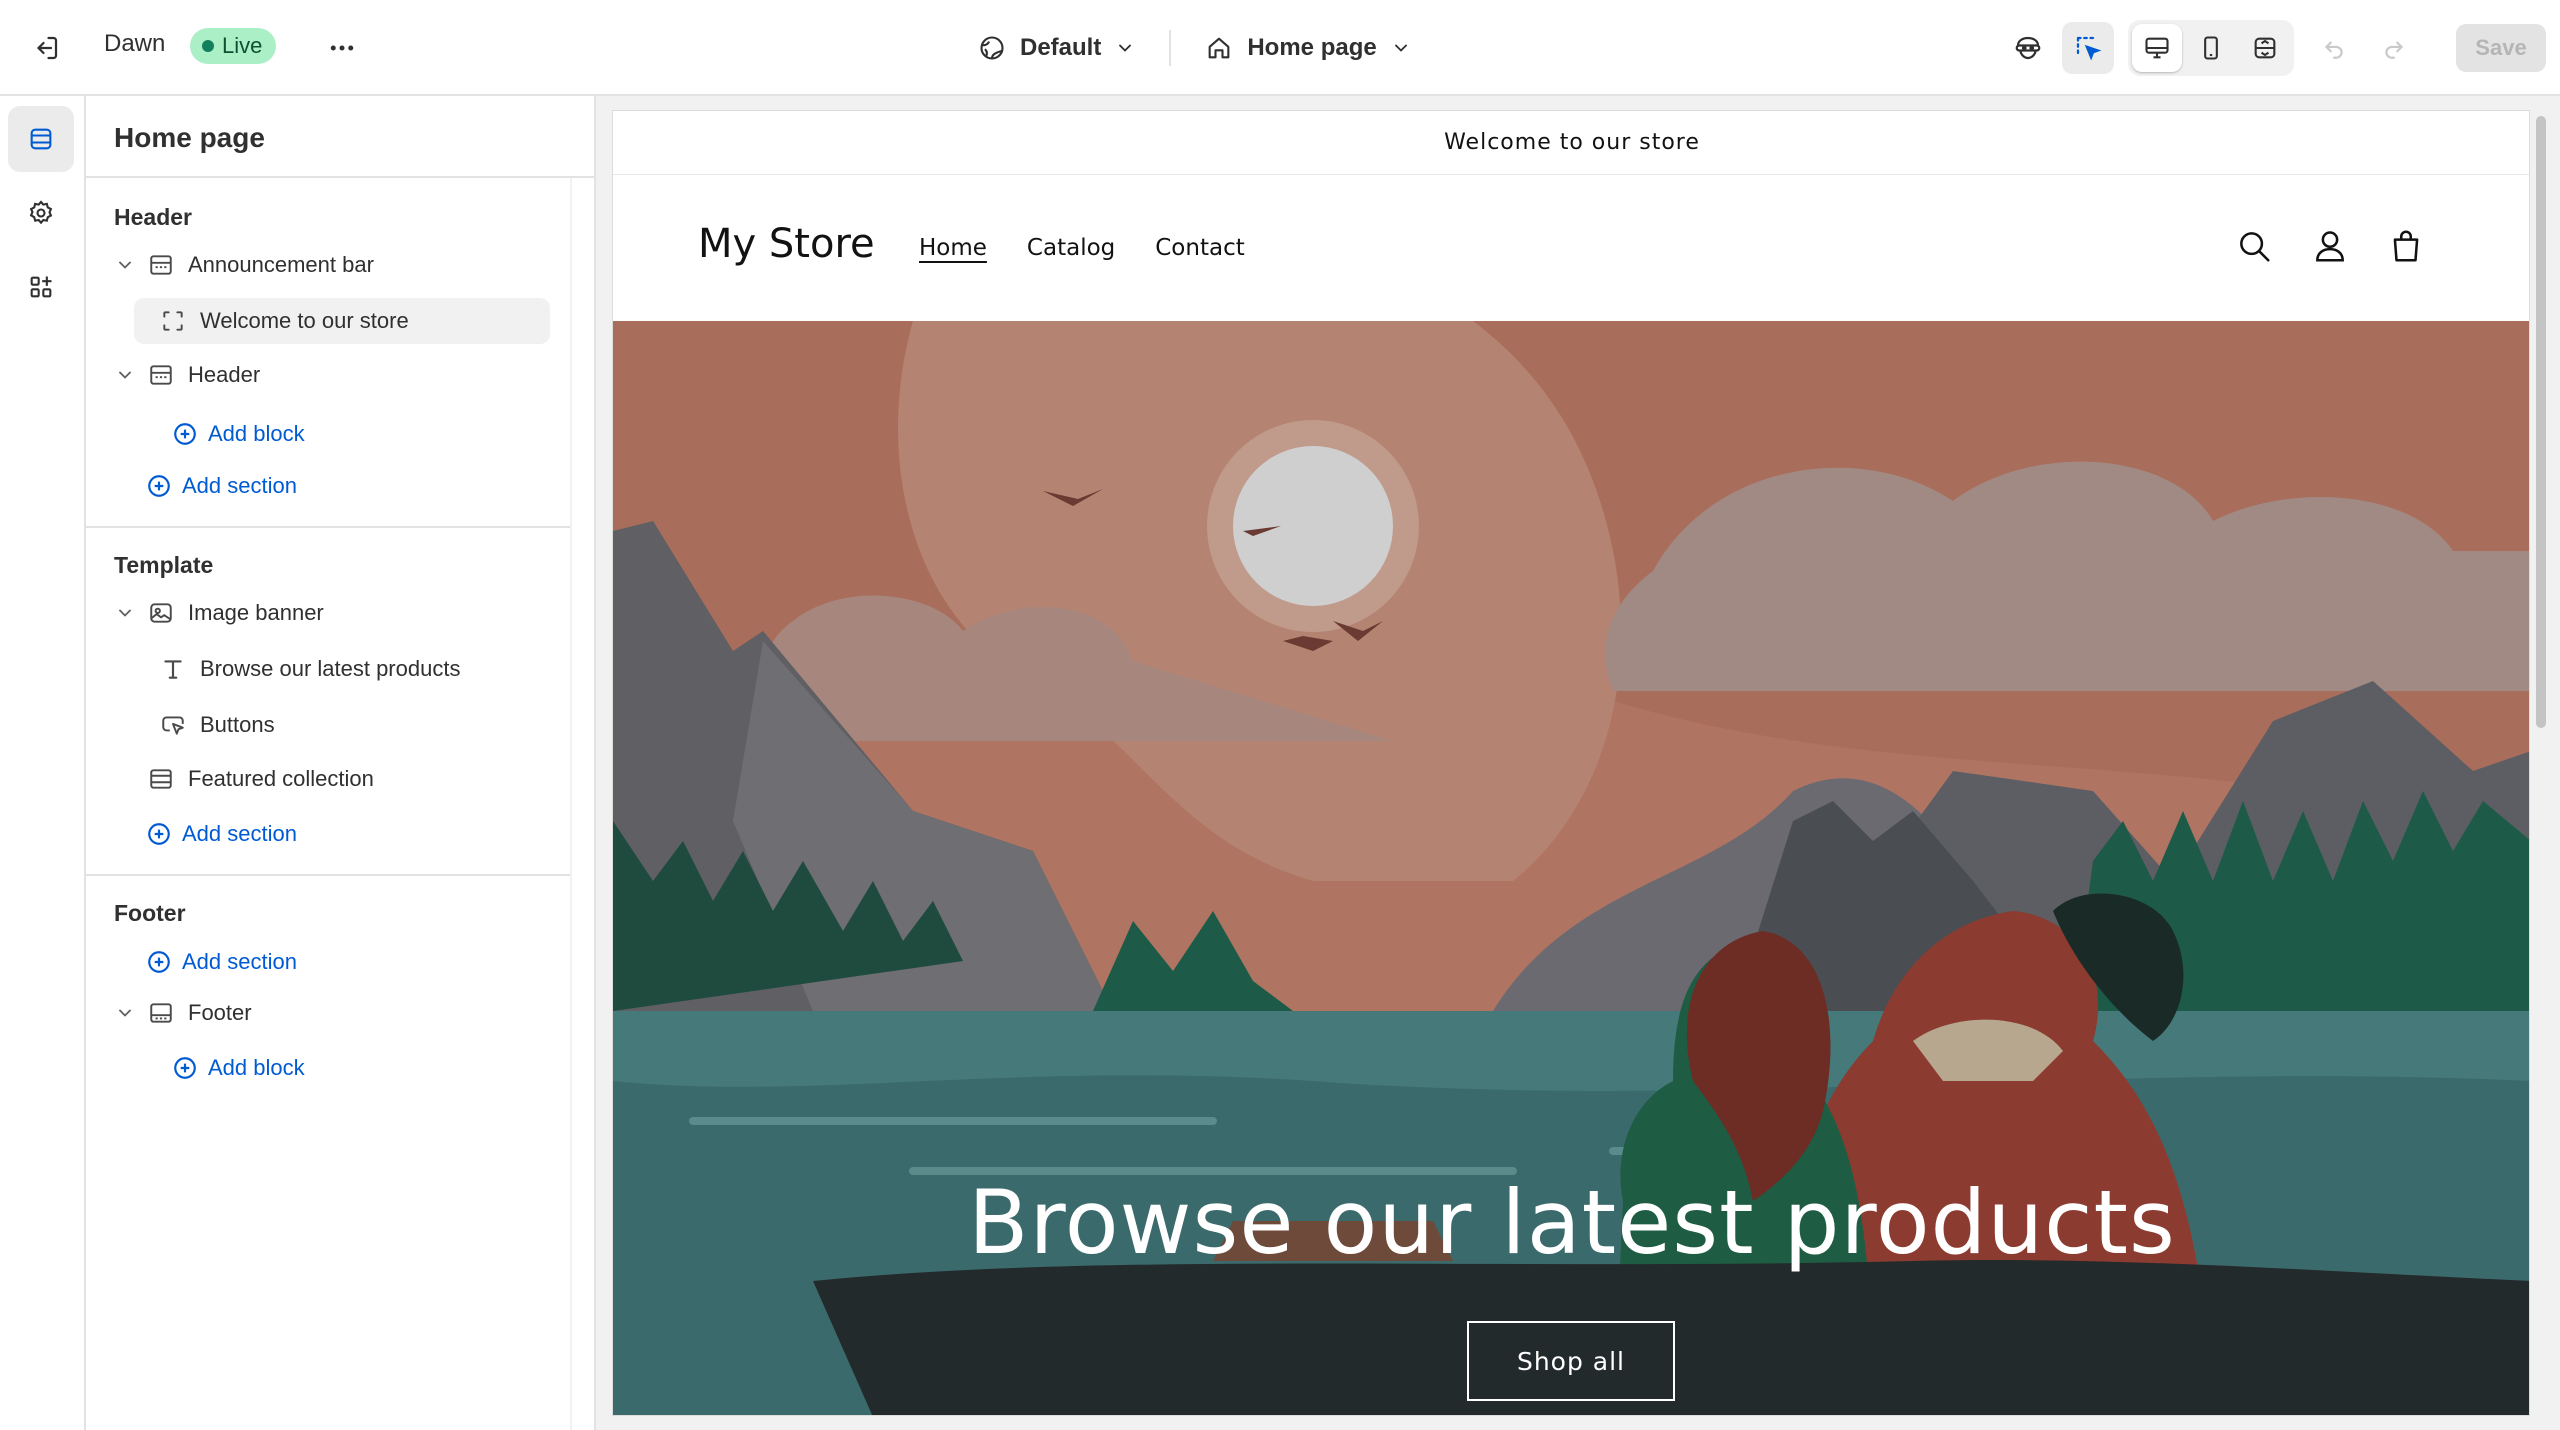 This screenshot has height=1430, width=2560. I want to click on section-announcement-bar: Announcement bar, so click(322, 265).